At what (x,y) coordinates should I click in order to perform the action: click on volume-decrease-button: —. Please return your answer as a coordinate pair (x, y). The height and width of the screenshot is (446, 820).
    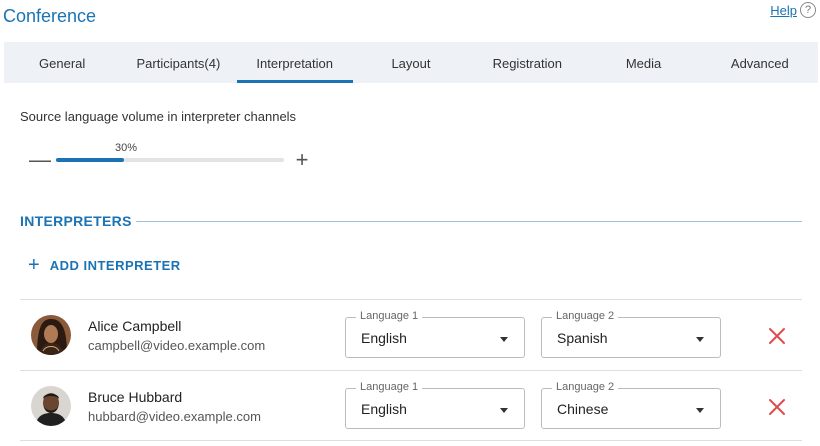
    Looking at the image, I should click on (40, 160).